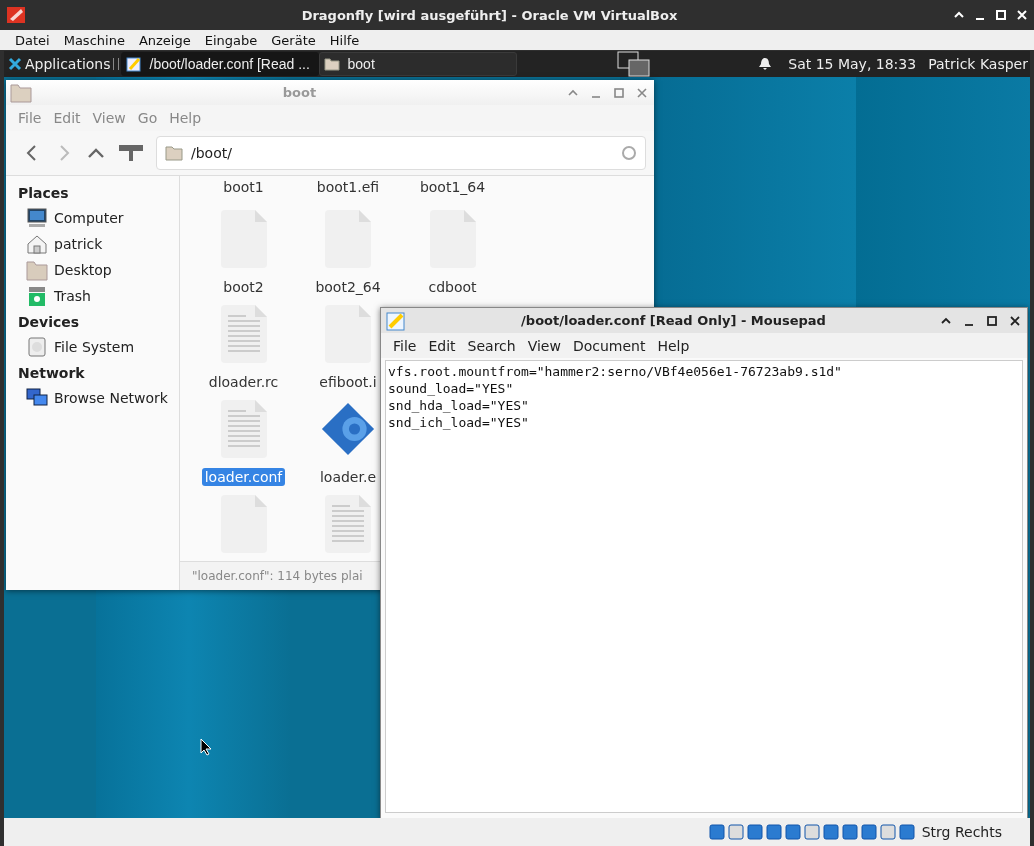 The width and height of the screenshot is (1034, 846). What do you see at coordinates (348, 287) in the screenshot?
I see `file-name: boot2_64` at bounding box center [348, 287].